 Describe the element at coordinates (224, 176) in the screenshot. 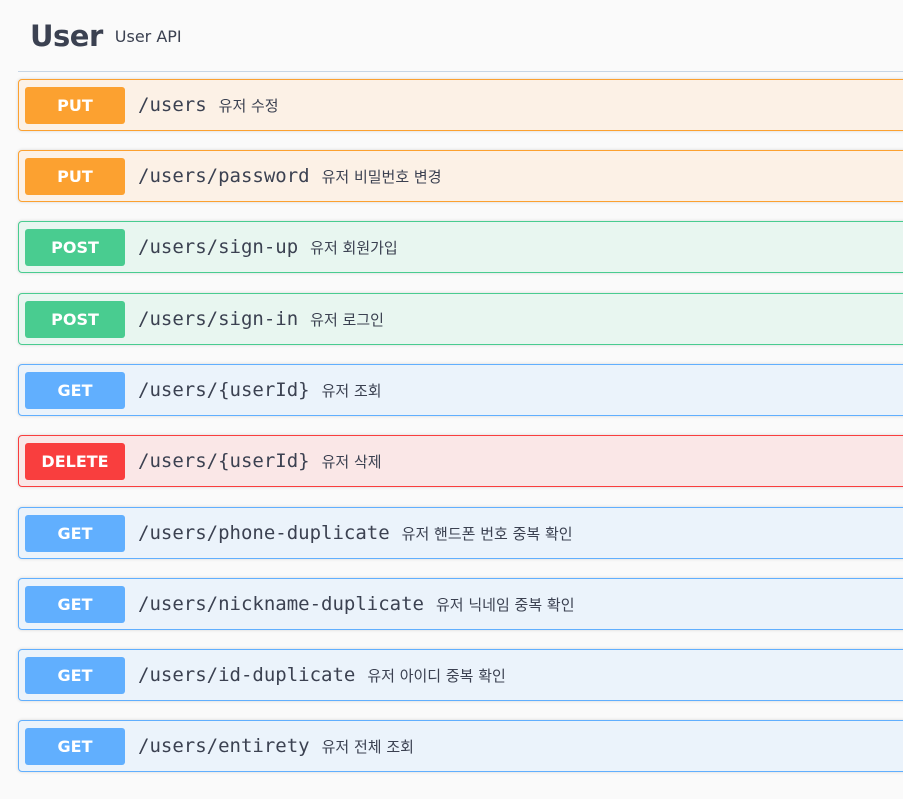

I see `operation-path: /users/password` at that location.